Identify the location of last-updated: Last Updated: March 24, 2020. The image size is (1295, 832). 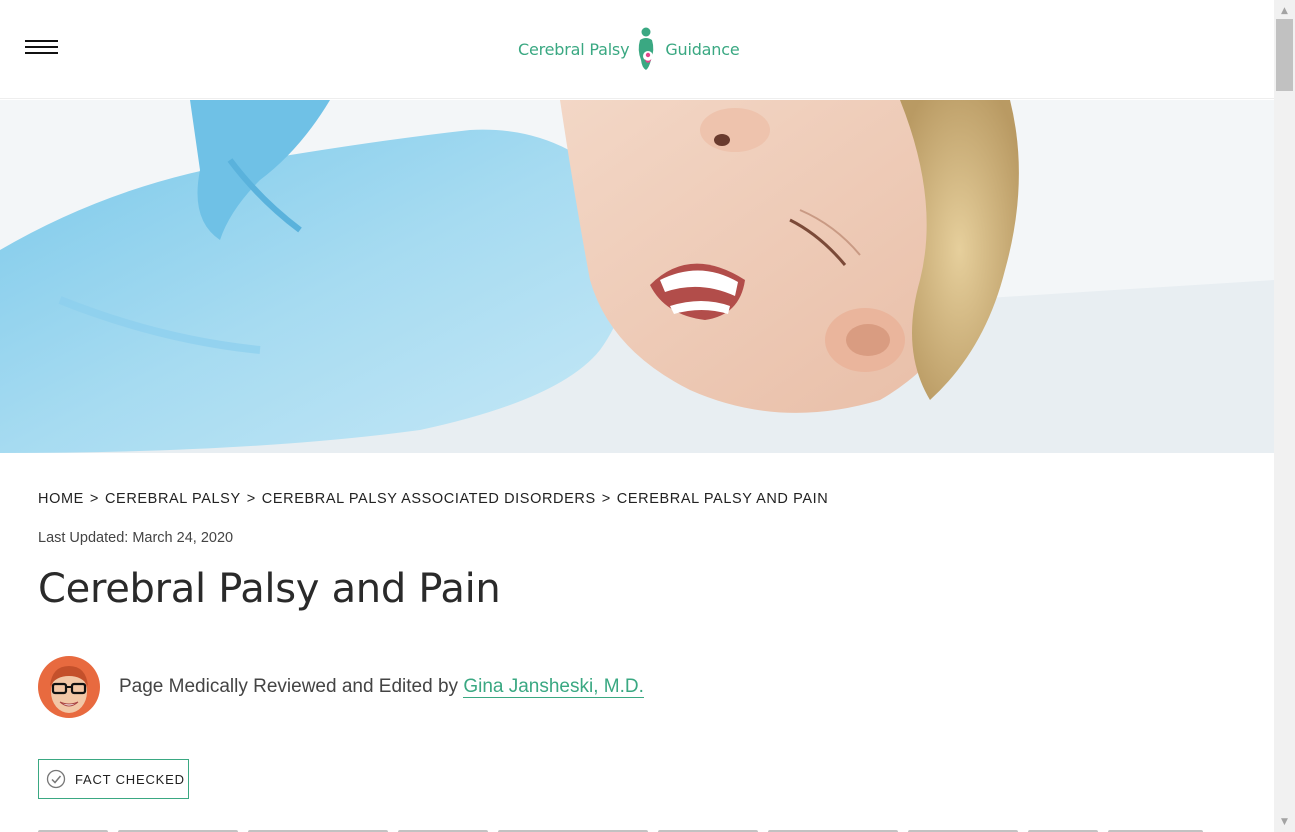
(135, 538).